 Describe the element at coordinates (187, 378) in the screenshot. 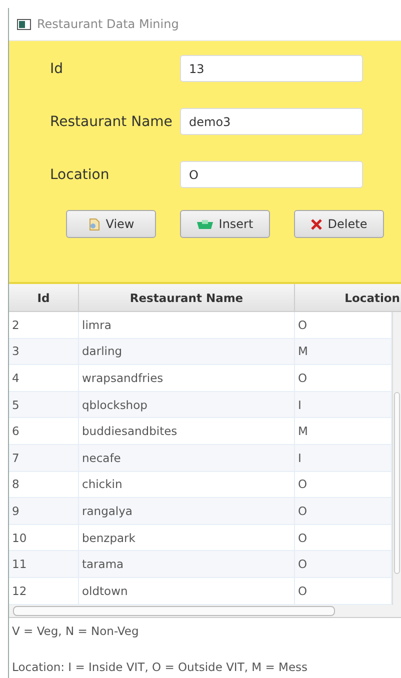

I see `table-cell: wrapsandfries` at that location.